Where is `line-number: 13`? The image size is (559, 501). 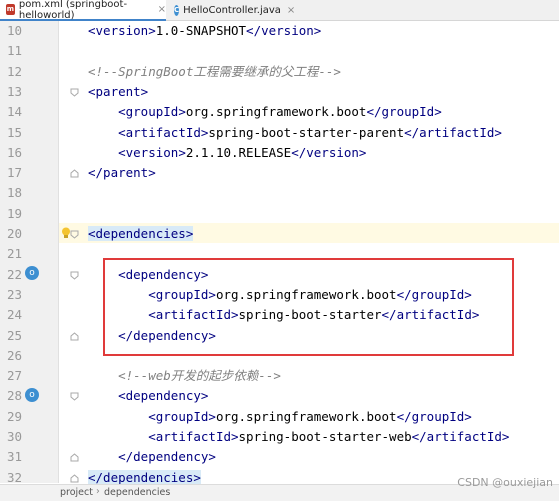 line-number: 13 is located at coordinates (14, 91).